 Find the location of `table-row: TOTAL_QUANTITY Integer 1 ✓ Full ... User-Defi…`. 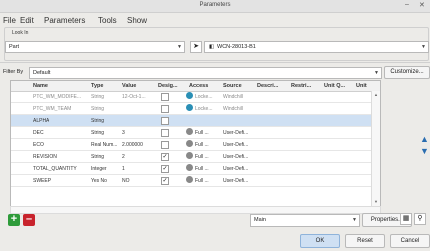

table-row: TOTAL_QUANTITY Integer 1 ✓ Full ... User-Defi… is located at coordinates (195, 169).